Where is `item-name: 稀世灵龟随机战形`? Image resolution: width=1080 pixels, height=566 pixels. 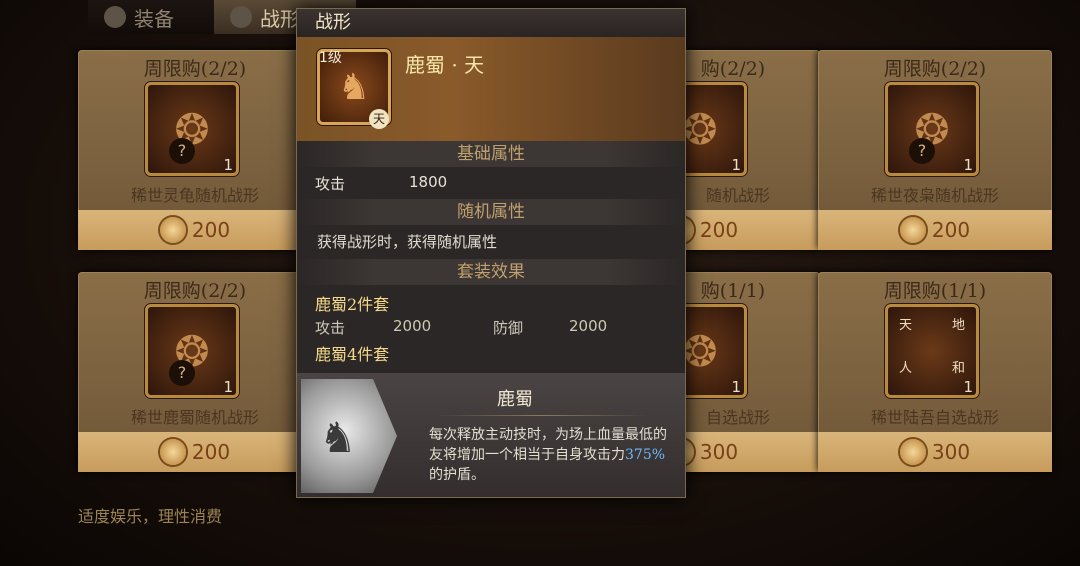
item-name: 稀世灵龟随机战形 is located at coordinates (194, 195).